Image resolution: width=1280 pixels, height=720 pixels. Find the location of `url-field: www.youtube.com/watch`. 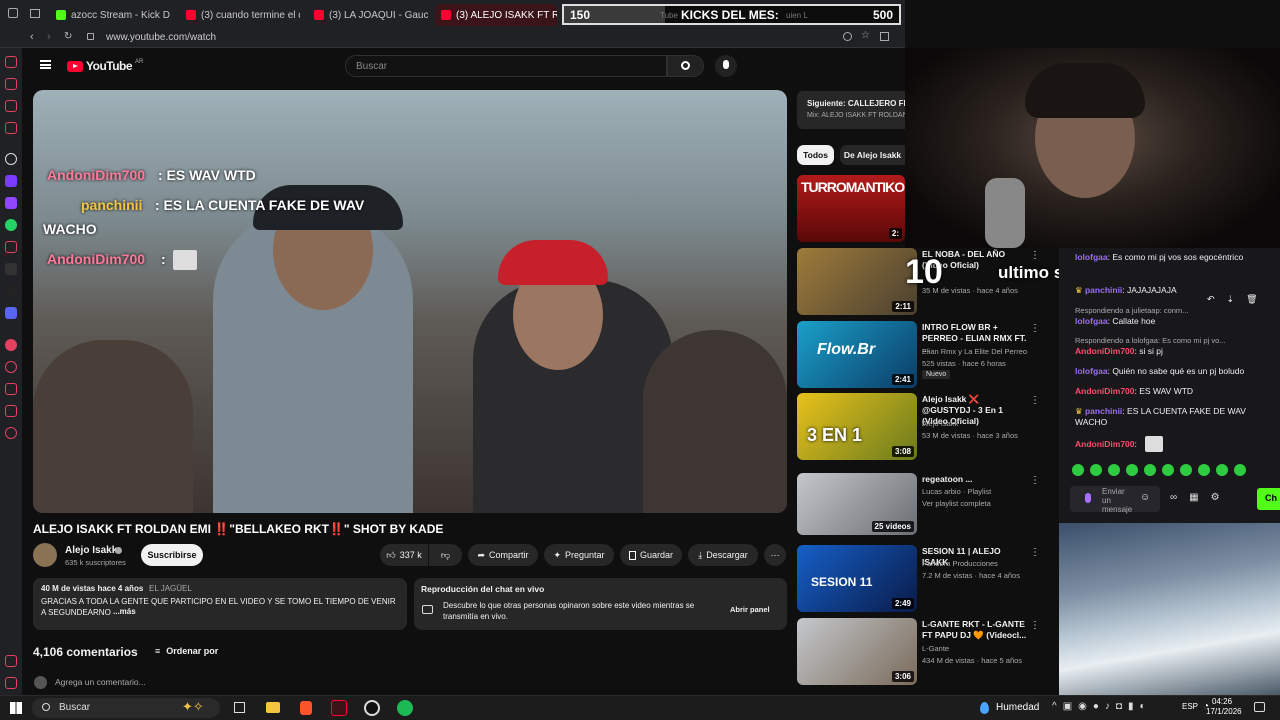

url-field: www.youtube.com/watch is located at coordinates (161, 37).